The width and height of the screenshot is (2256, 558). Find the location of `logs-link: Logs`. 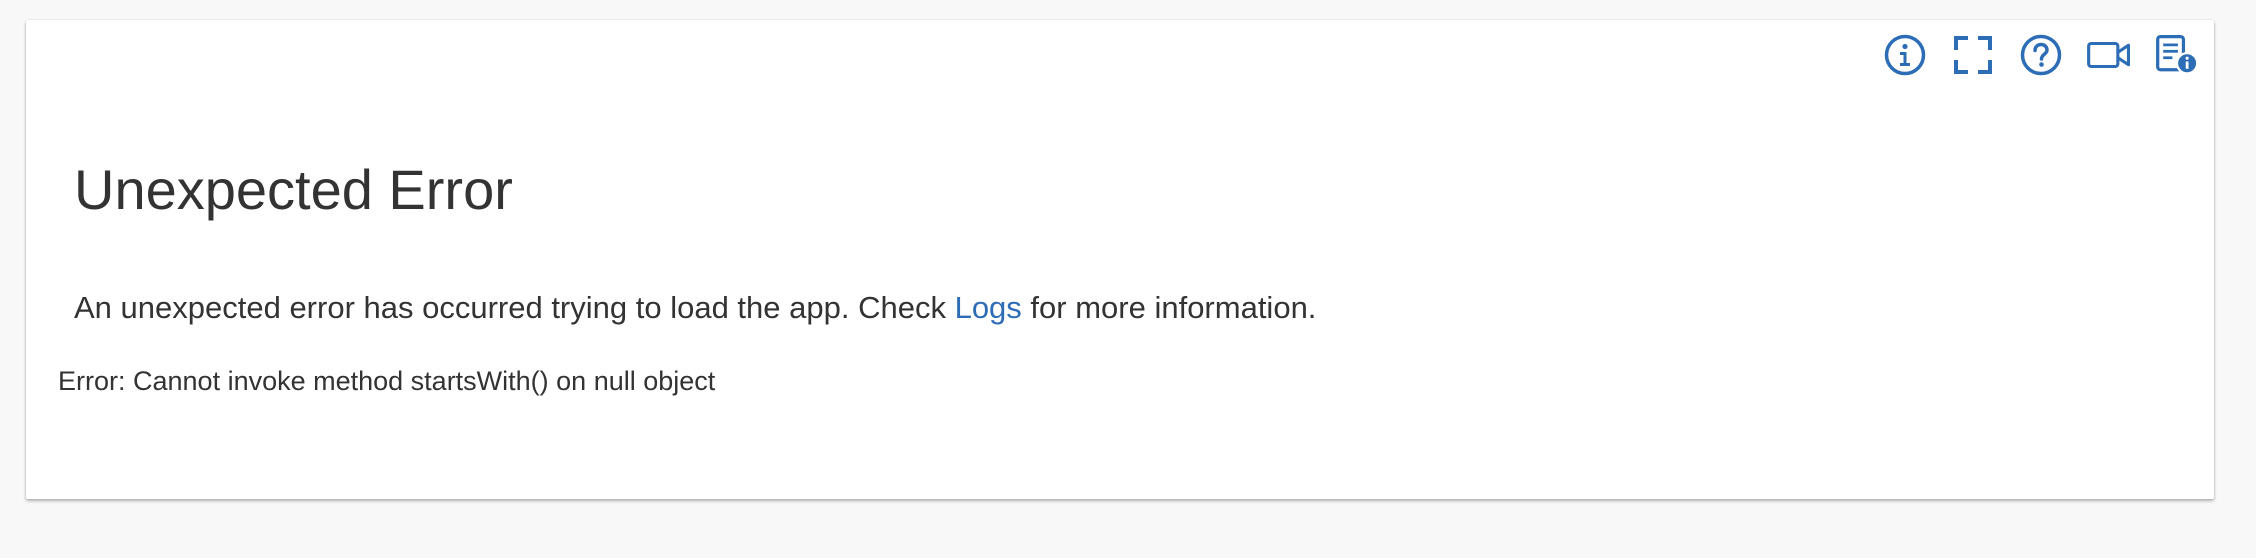

logs-link: Logs is located at coordinates (988, 307).